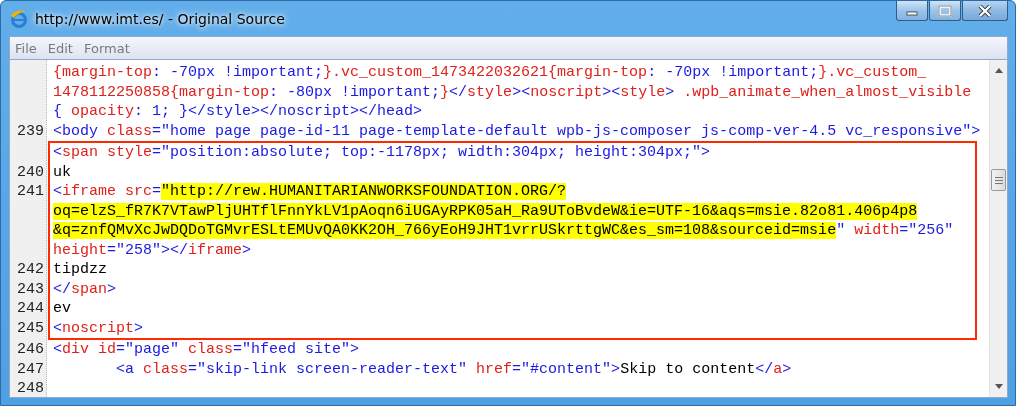  I want to click on code-line: <div id="page" class="hfeed site">, so click(206, 349).